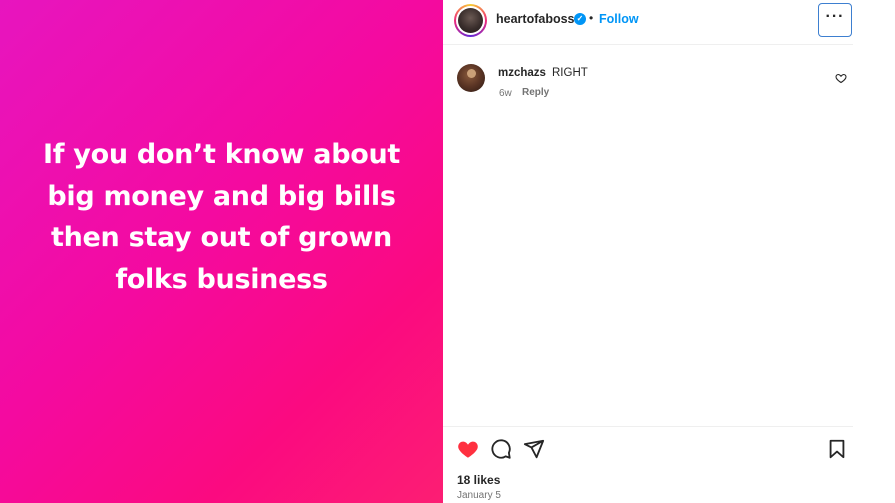 The width and height of the screenshot is (895, 503). Describe the element at coordinates (535, 92) in the screenshot. I see `reply-button: Reply` at that location.